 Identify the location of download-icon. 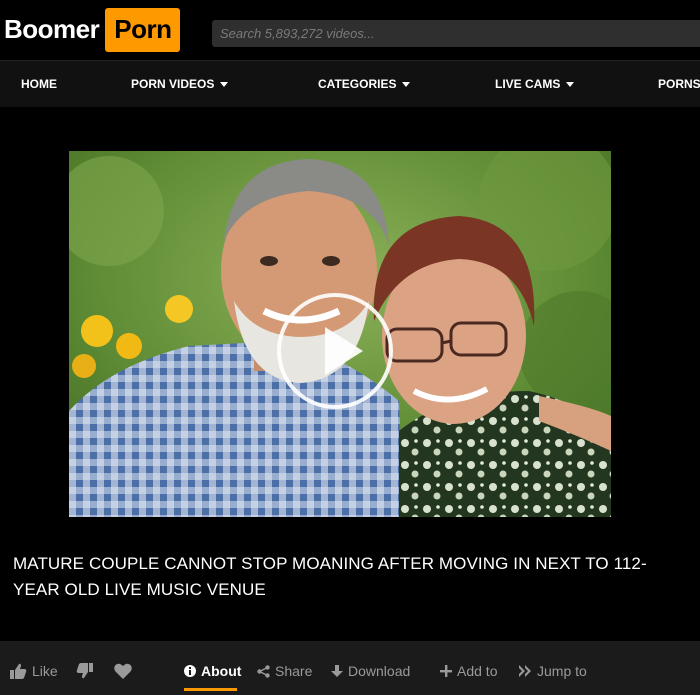
(337, 670).